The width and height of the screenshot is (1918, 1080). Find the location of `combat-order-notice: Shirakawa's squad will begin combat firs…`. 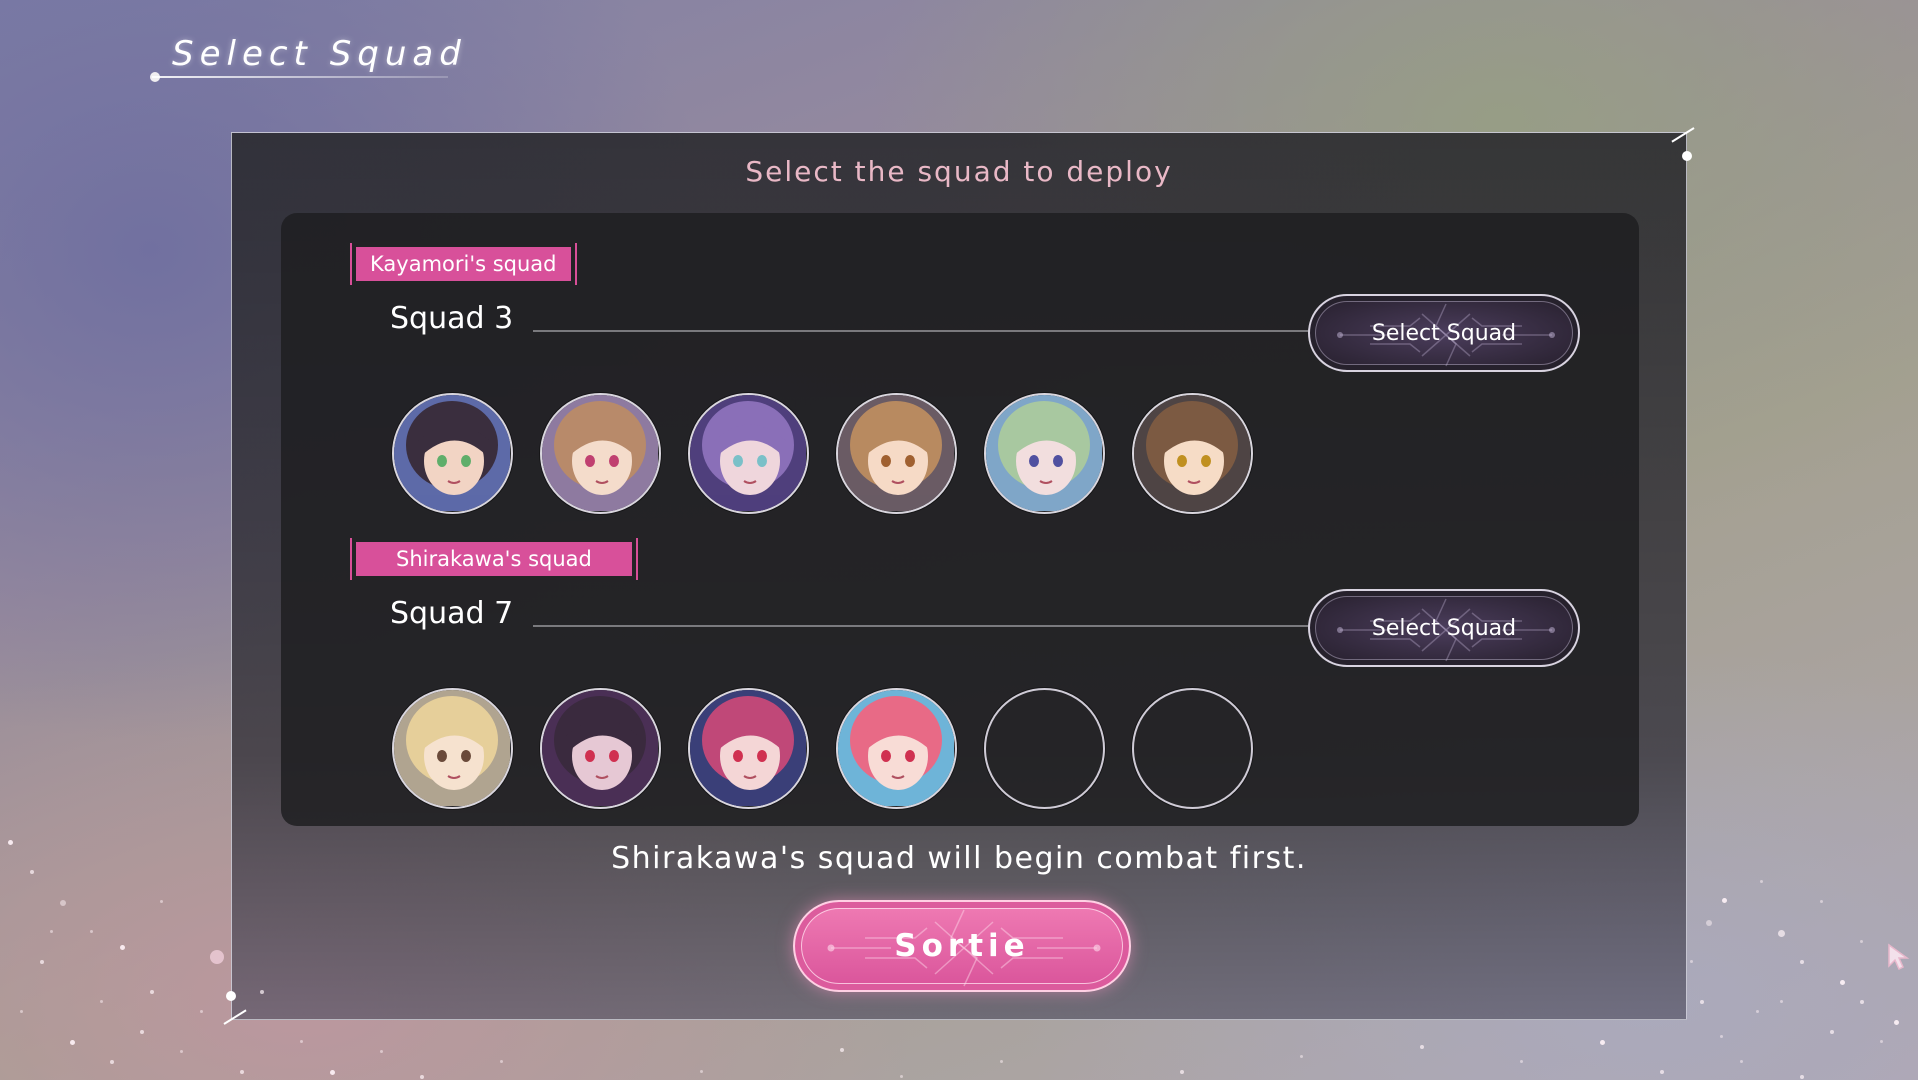

combat-order-notice: Shirakawa's squad will begin combat firs… is located at coordinates (959, 858).